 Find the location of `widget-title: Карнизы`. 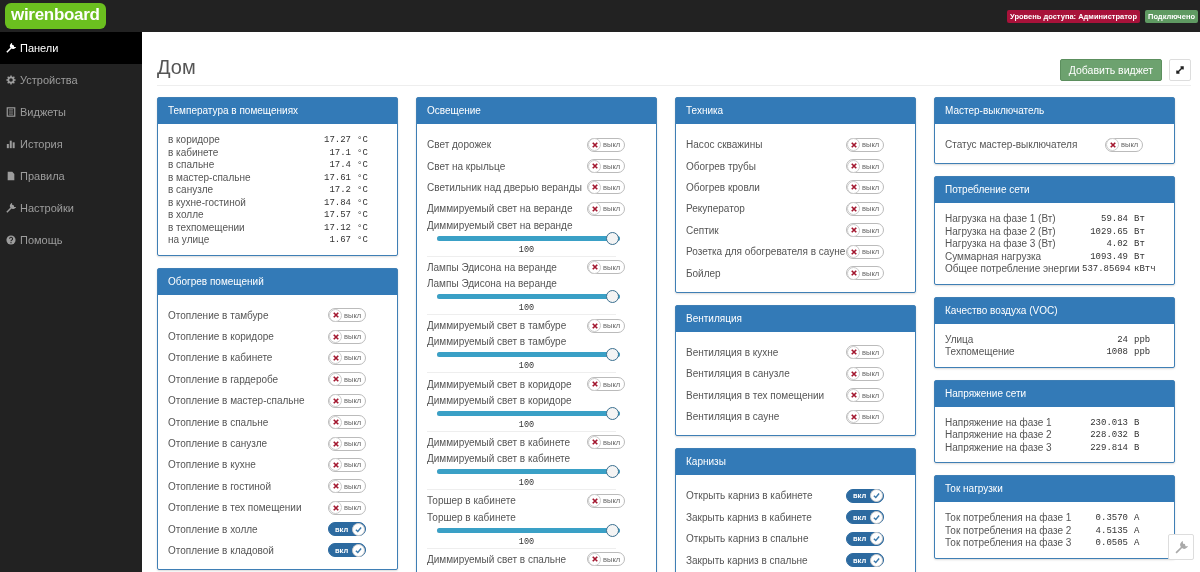

widget-title: Карнизы is located at coordinates (795, 462).